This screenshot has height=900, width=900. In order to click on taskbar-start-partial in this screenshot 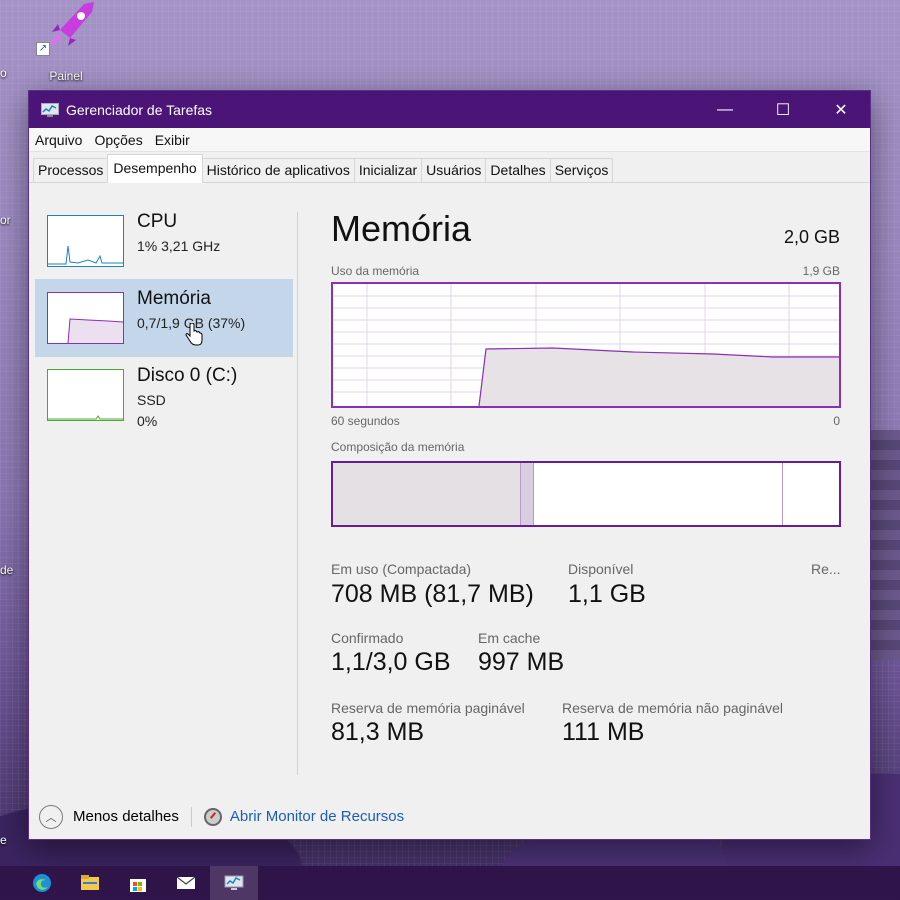, I will do `click(9, 883)`.